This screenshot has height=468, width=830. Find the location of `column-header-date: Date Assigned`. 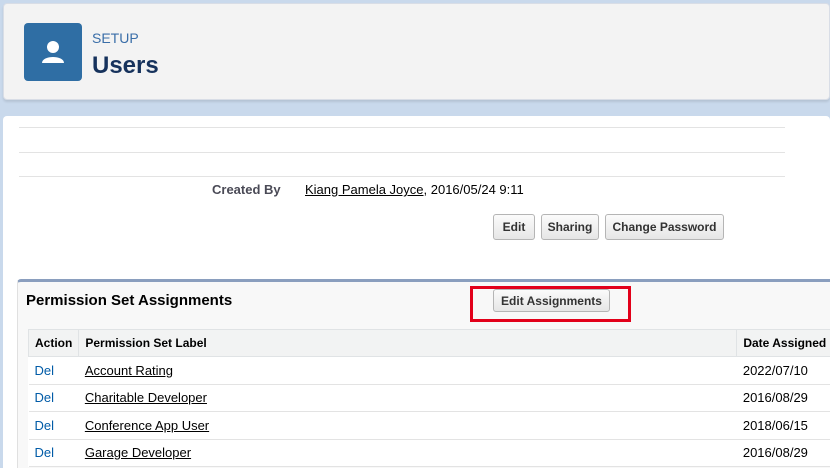

column-header-date: Date Assigned is located at coordinates (783, 343).